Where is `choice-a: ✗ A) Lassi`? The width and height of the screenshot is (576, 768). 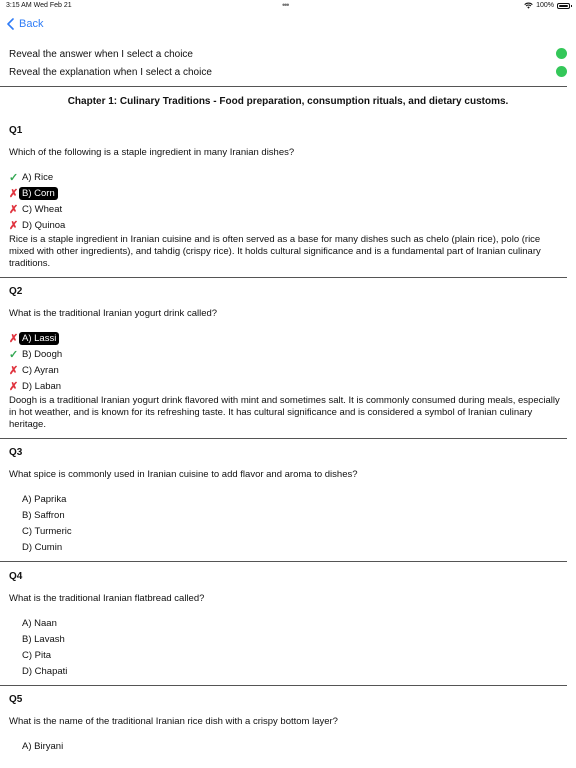 choice-a: ✗ A) Lassi is located at coordinates (287, 338).